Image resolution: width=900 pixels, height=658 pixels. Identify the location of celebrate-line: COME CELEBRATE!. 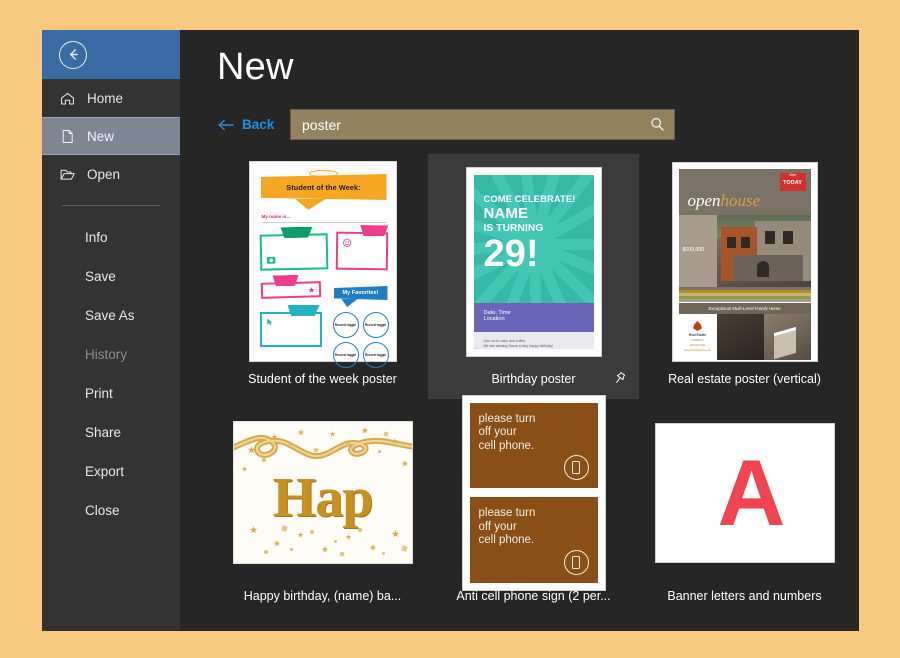
(529, 198).